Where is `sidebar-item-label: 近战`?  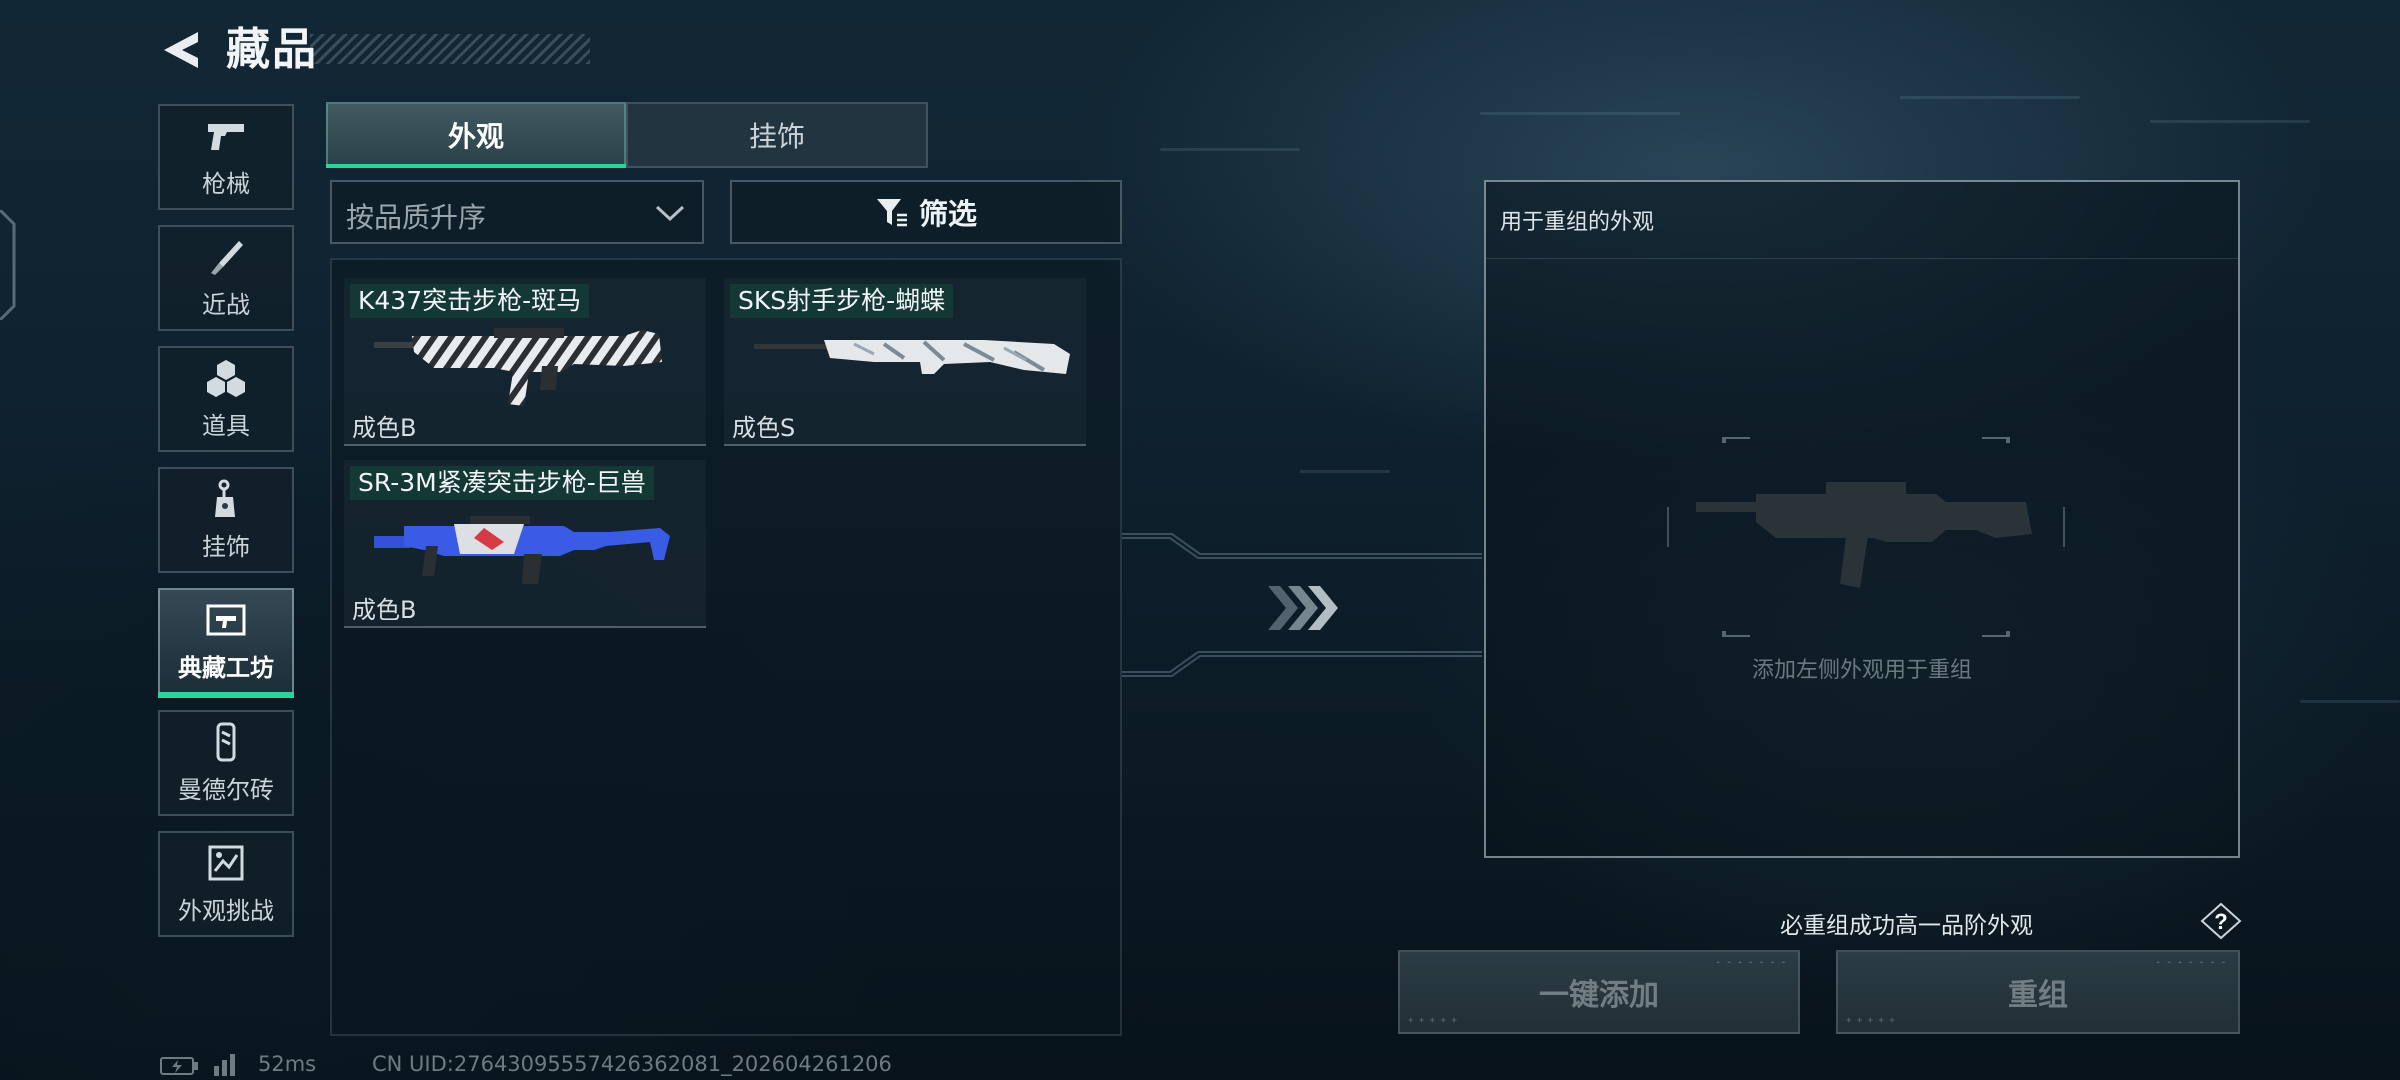
sidebar-item-label: 近战 is located at coordinates (226, 304).